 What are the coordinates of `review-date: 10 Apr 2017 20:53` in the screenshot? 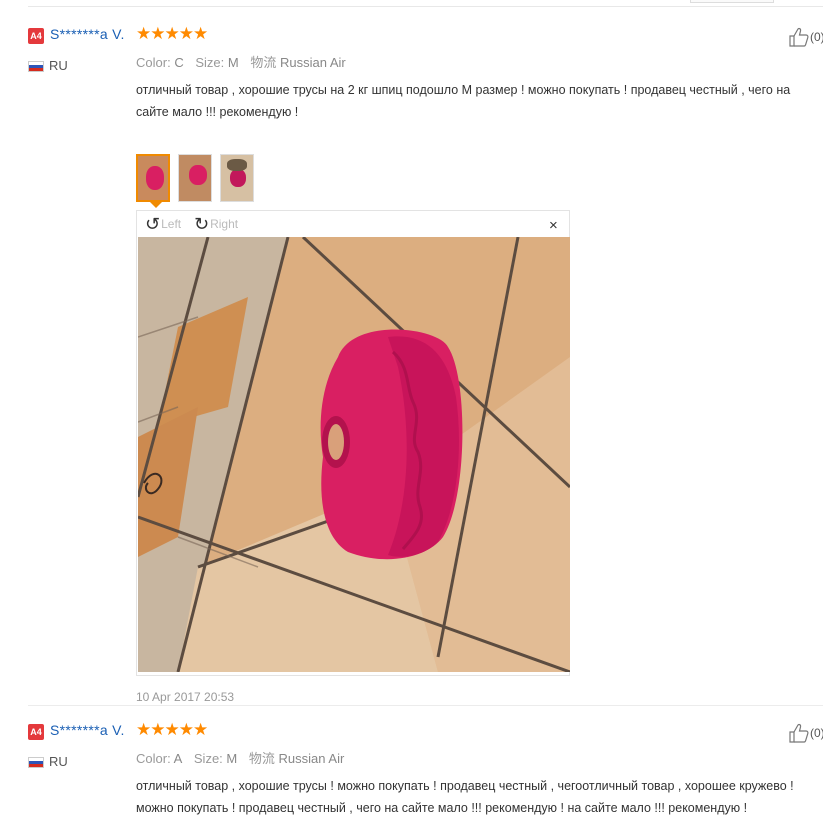 It's located at (185, 697).